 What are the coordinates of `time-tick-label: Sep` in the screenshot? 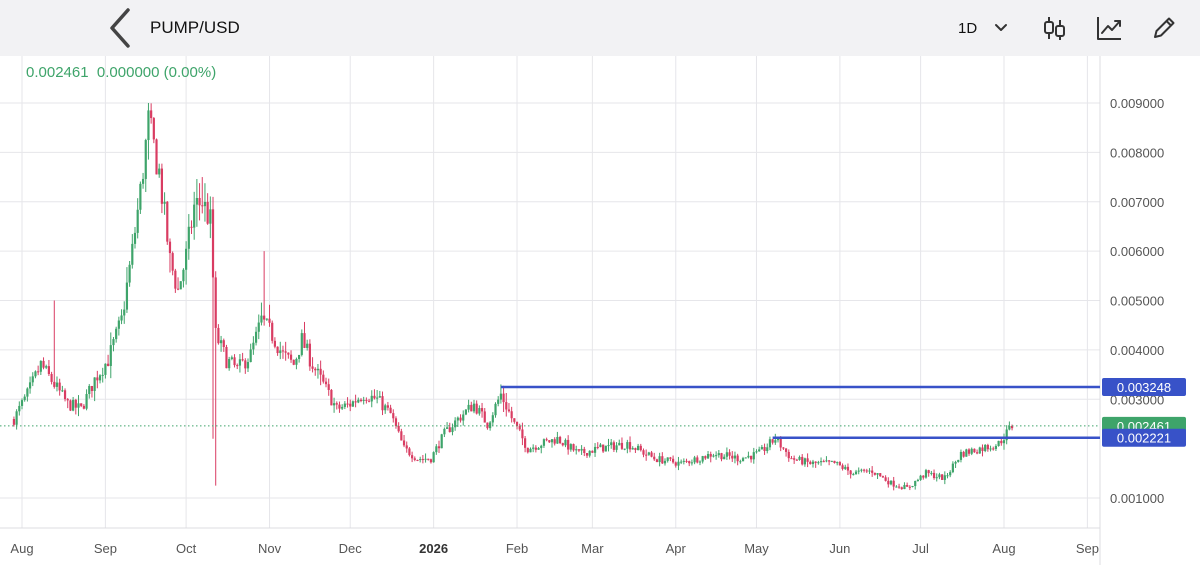 It's located at (105, 548).